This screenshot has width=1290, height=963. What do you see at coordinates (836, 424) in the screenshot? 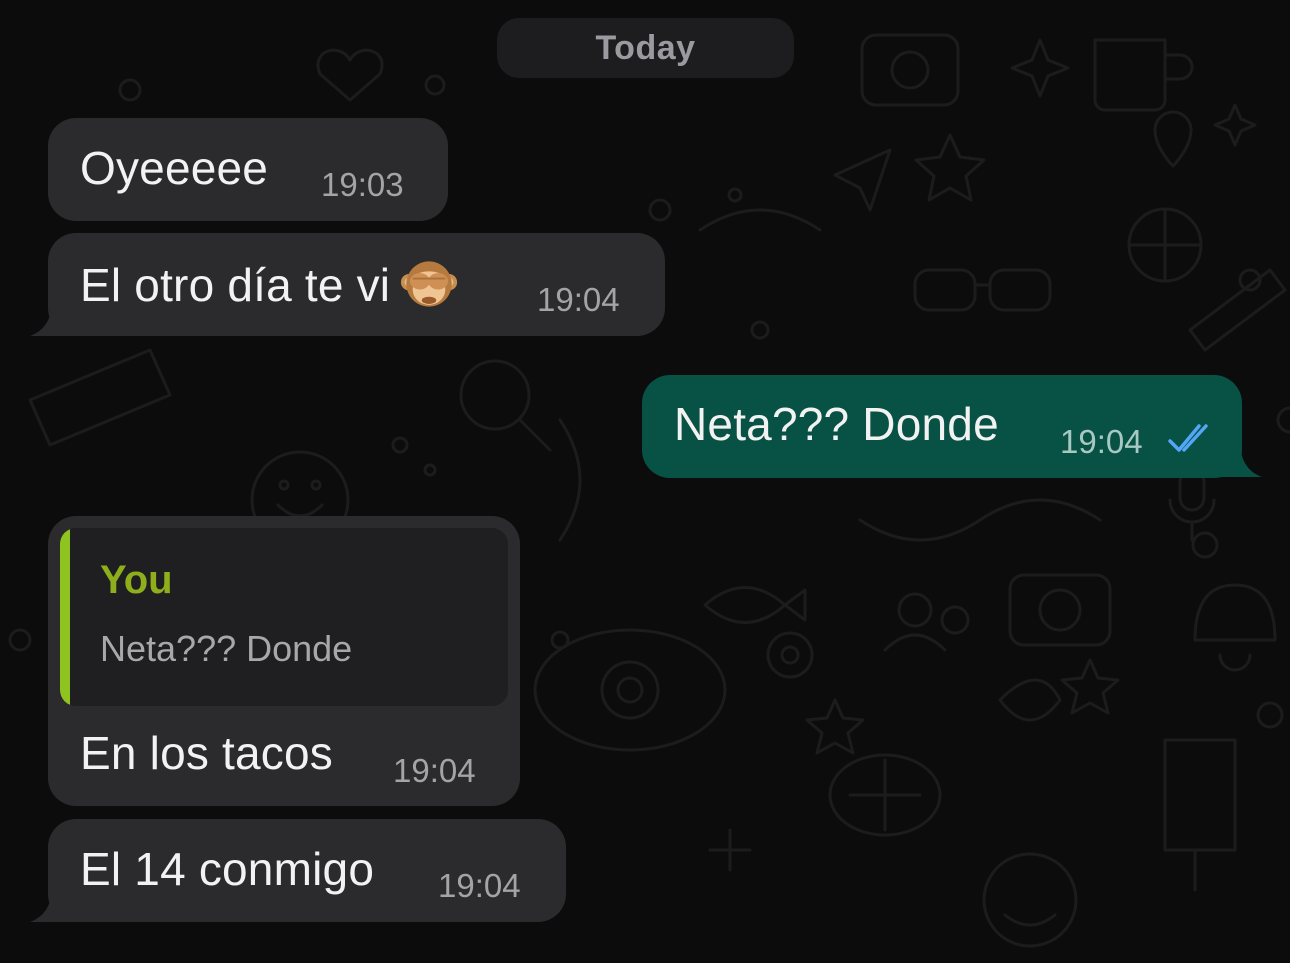
I see `message-text: Neta??? Donde` at bounding box center [836, 424].